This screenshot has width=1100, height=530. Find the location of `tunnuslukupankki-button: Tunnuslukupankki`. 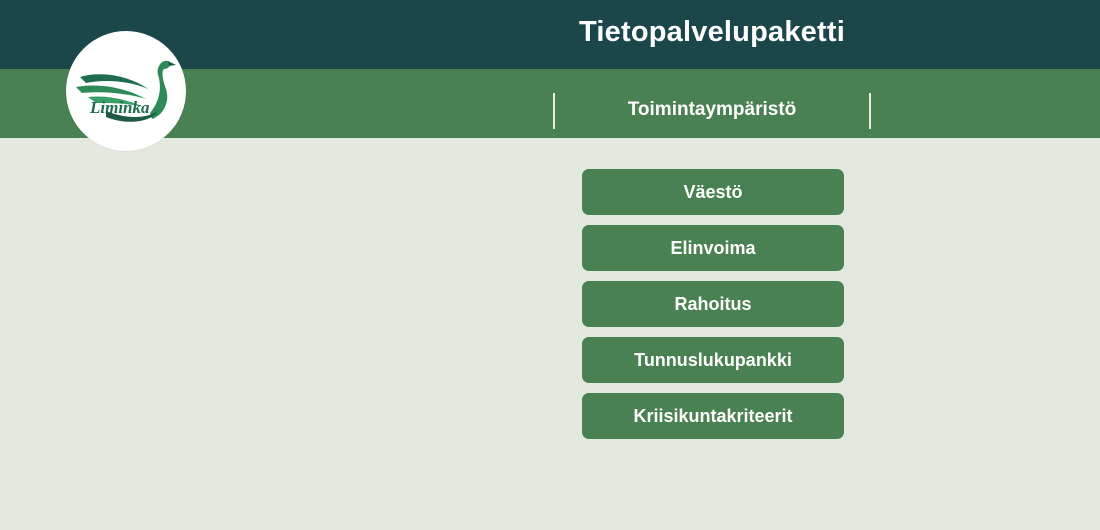

tunnuslukupankki-button: Tunnuslukupankki is located at coordinates (713, 360).